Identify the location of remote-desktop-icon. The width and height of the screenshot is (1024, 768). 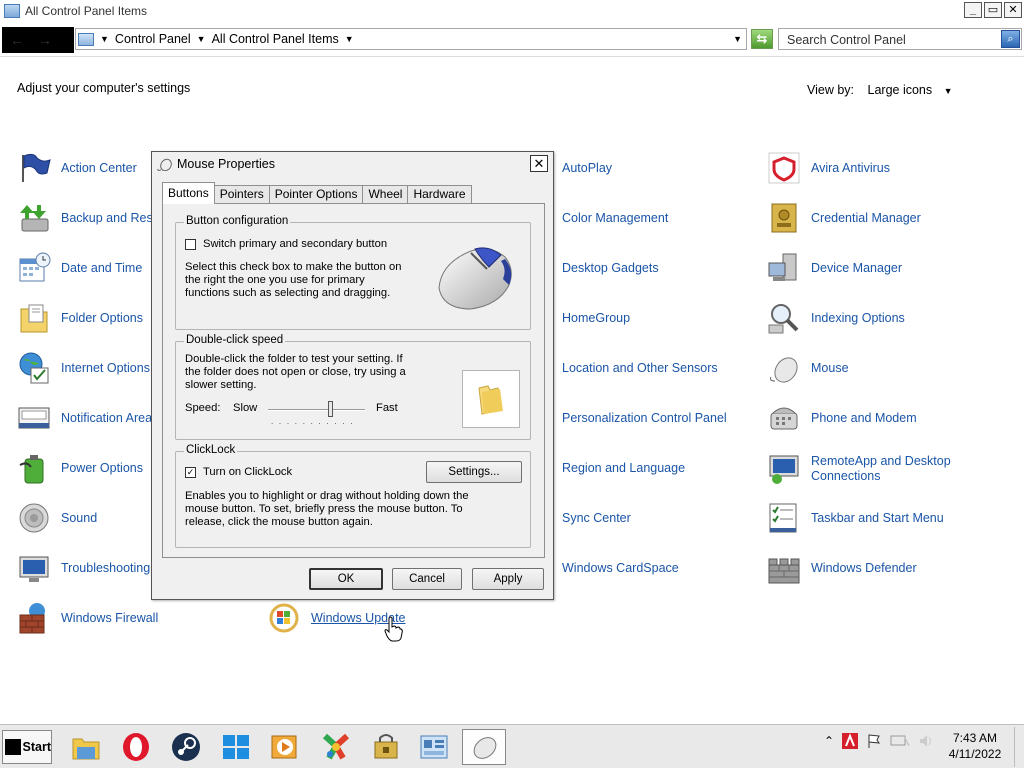
(784, 469).